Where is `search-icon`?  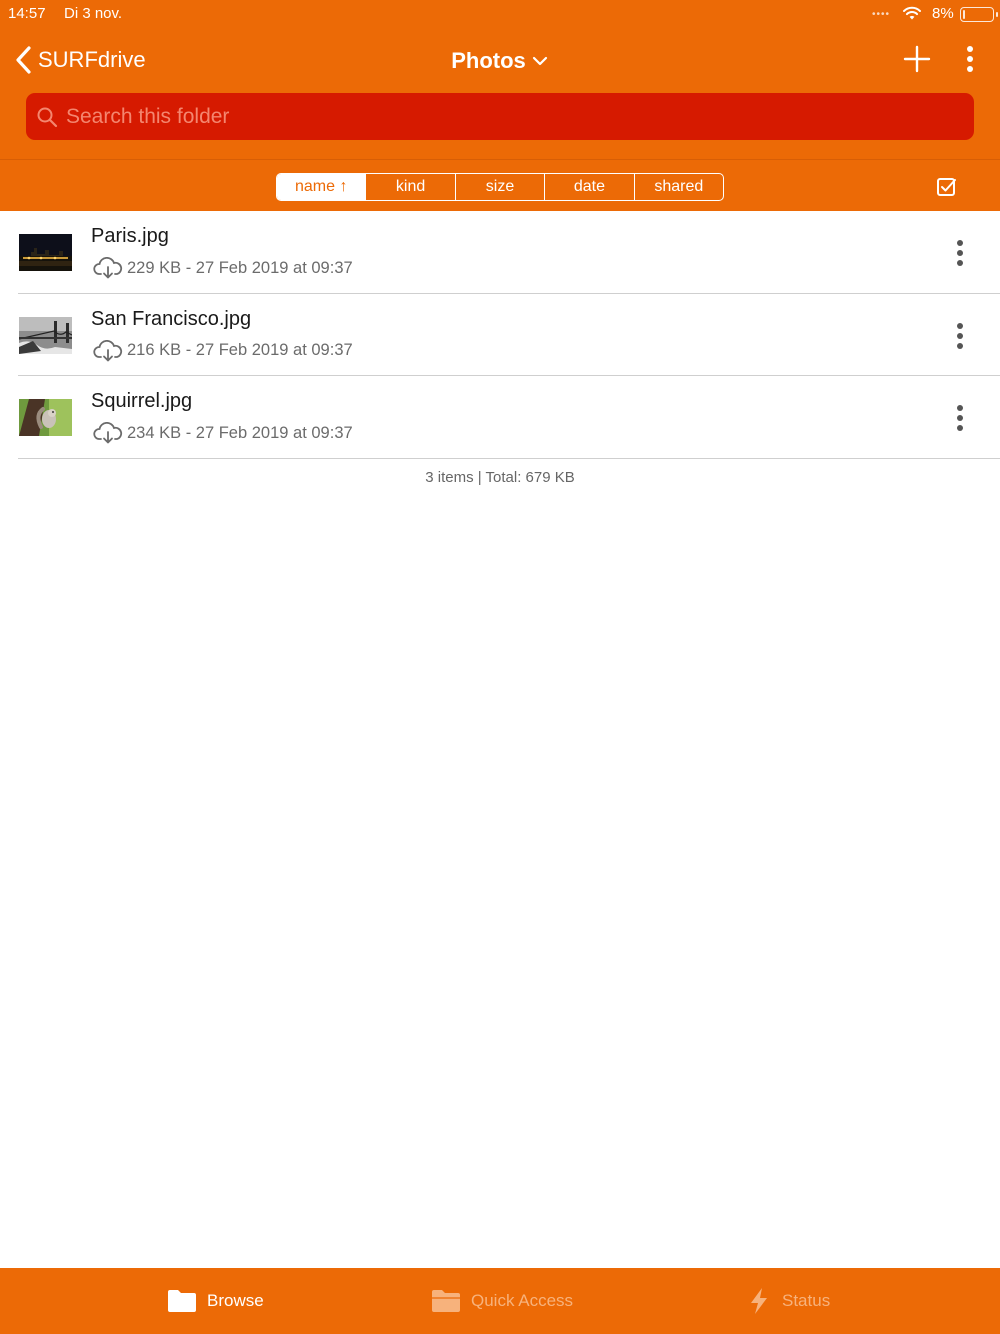 search-icon is located at coordinates (47, 117).